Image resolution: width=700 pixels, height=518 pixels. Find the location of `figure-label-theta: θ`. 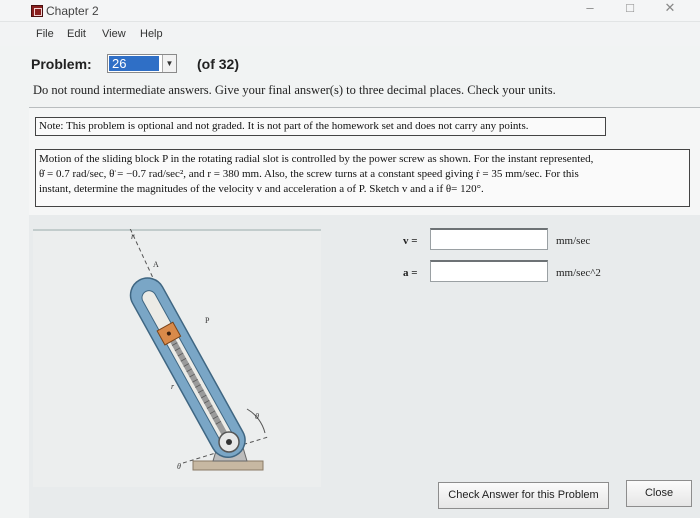

figure-label-theta: θ is located at coordinates (257, 416).